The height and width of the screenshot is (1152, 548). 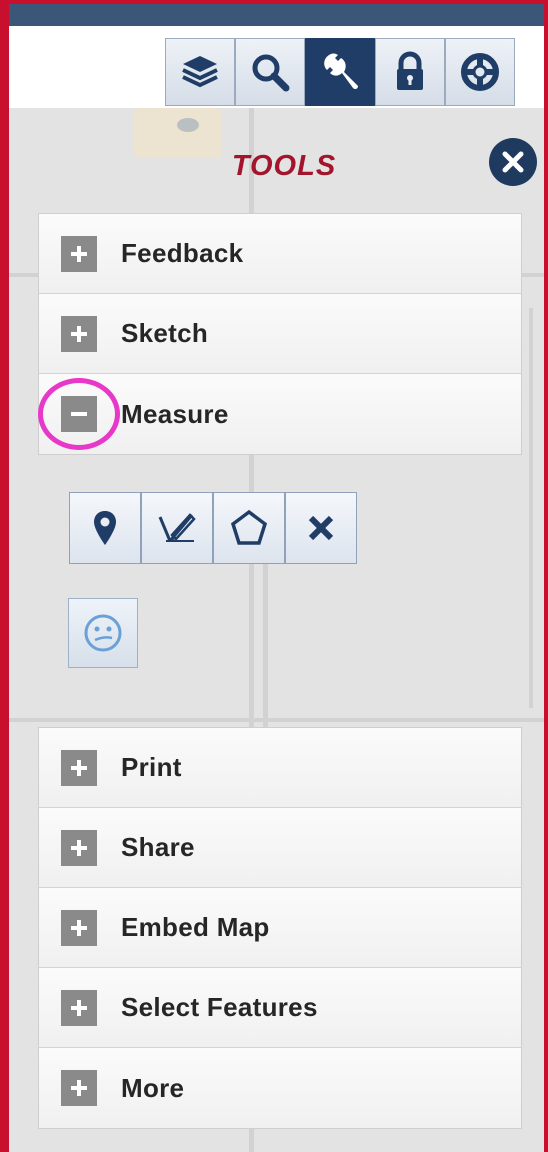 I want to click on accordion-label: Sketch, so click(x=165, y=333).